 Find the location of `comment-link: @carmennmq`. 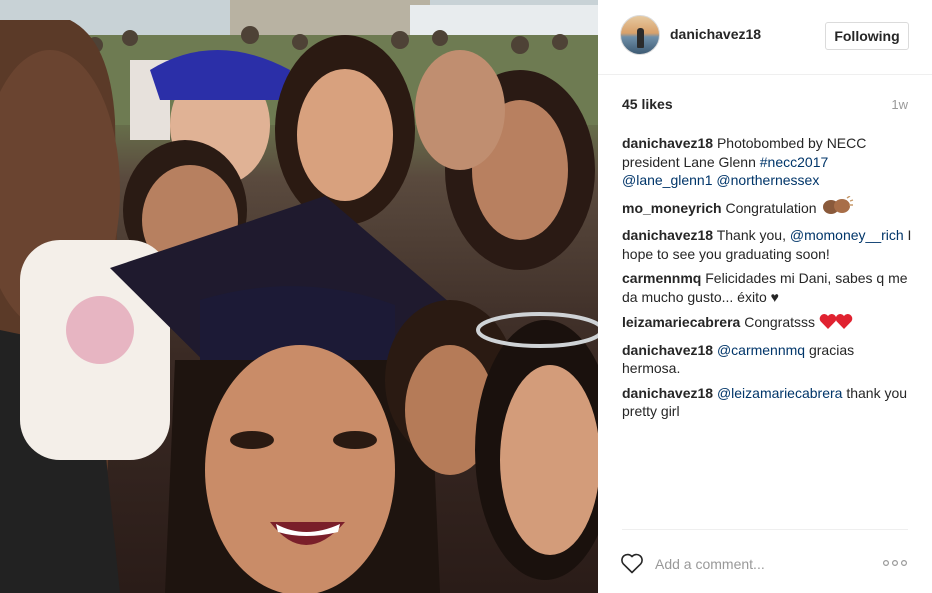

comment-link: @carmennmq is located at coordinates (761, 350).